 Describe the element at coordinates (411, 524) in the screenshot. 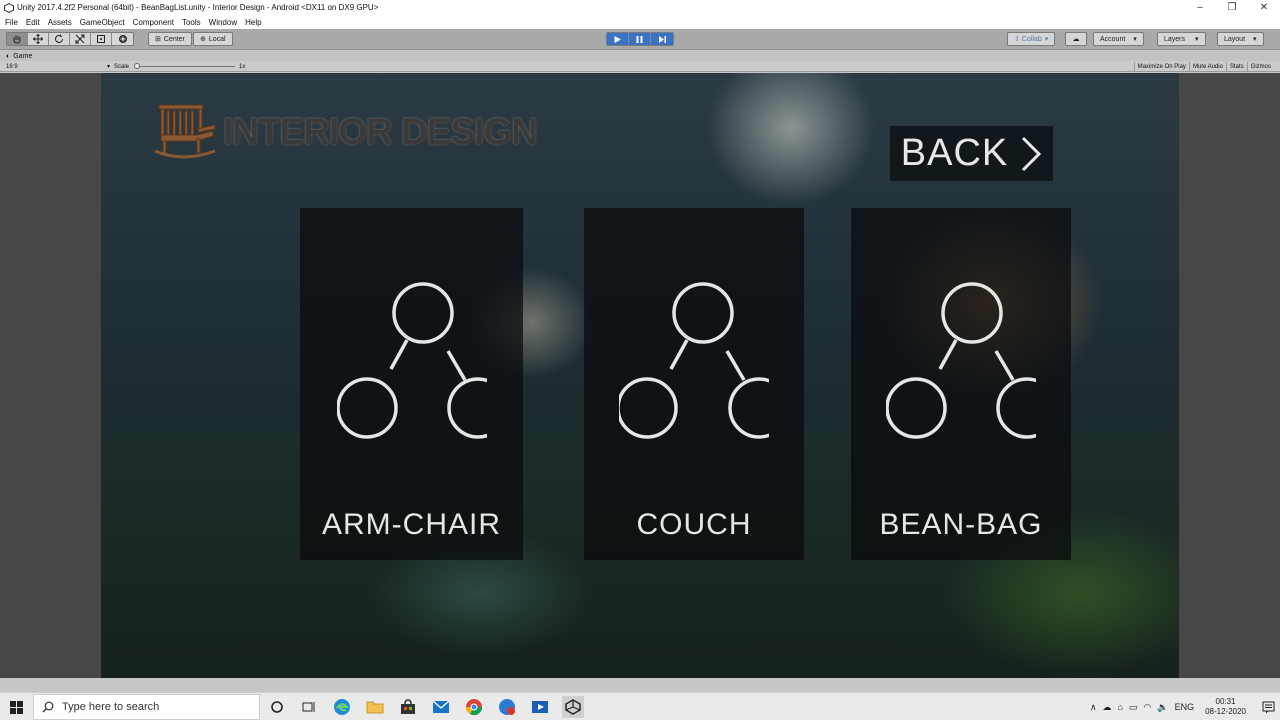

I see `card-label: ARM-CHAIR` at that location.